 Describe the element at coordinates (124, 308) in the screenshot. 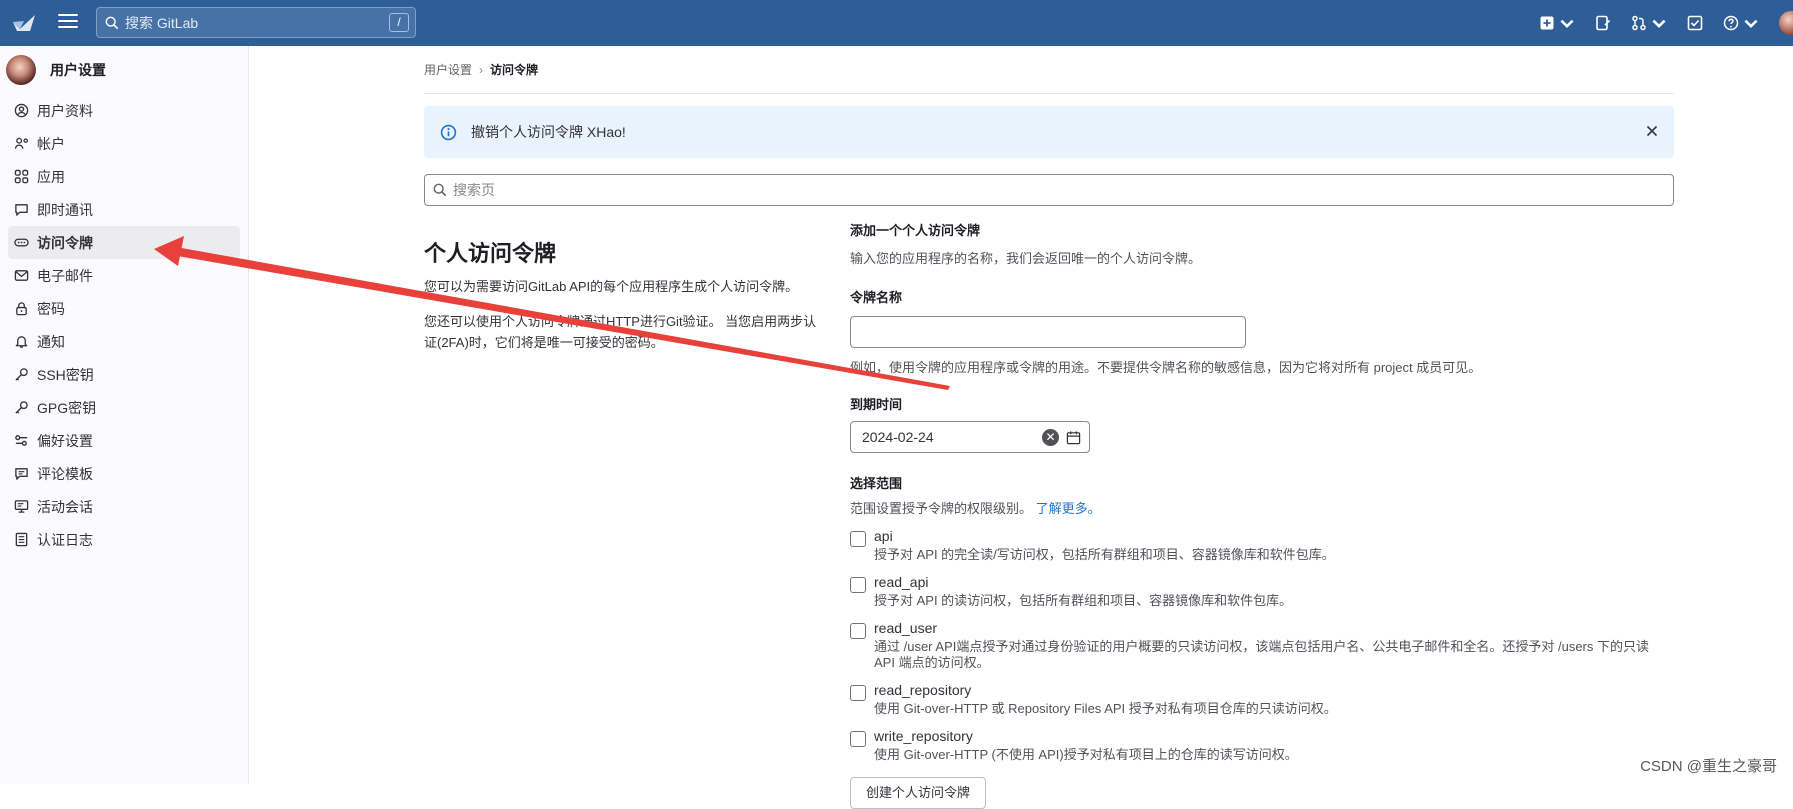

I see `sidebar-item-password: 密码` at that location.